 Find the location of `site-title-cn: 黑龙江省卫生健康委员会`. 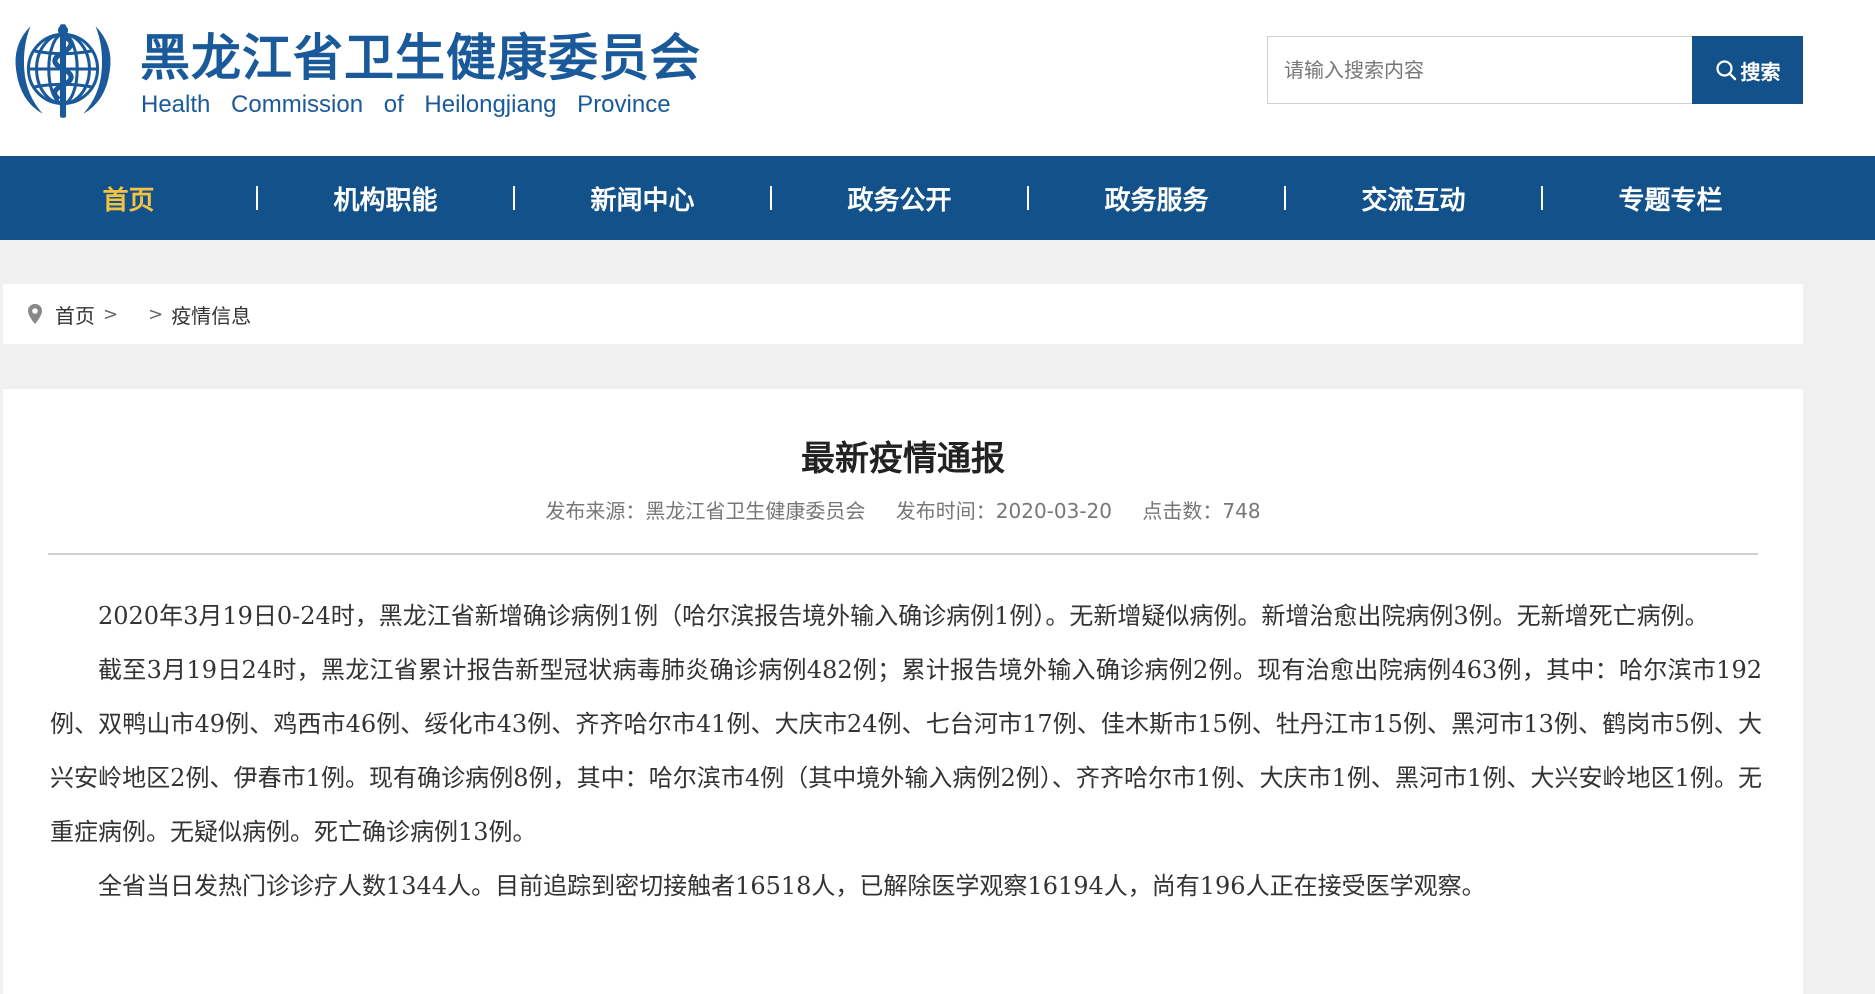

site-title-cn: 黑龙江省卫生健康委员会 is located at coordinates (420, 58).